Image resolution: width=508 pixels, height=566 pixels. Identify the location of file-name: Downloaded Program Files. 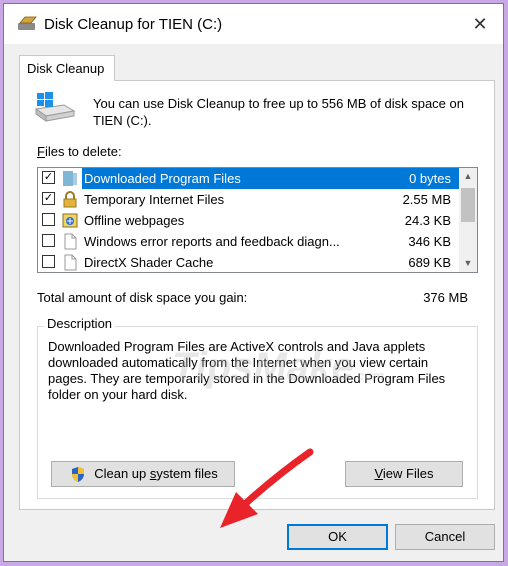
(239, 178).